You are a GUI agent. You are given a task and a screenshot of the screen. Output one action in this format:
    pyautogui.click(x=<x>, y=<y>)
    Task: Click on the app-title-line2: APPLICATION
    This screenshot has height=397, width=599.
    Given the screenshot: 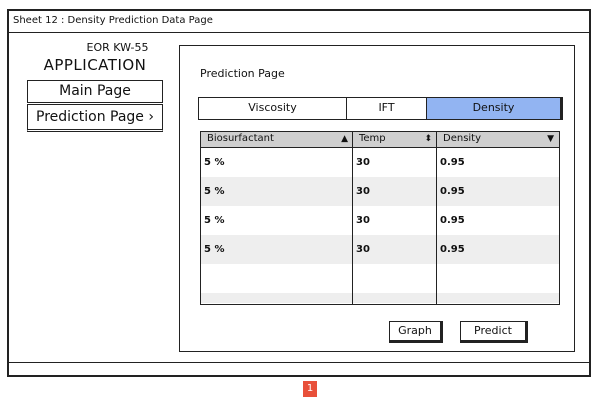 What is the action you would take?
    pyautogui.click(x=95, y=65)
    